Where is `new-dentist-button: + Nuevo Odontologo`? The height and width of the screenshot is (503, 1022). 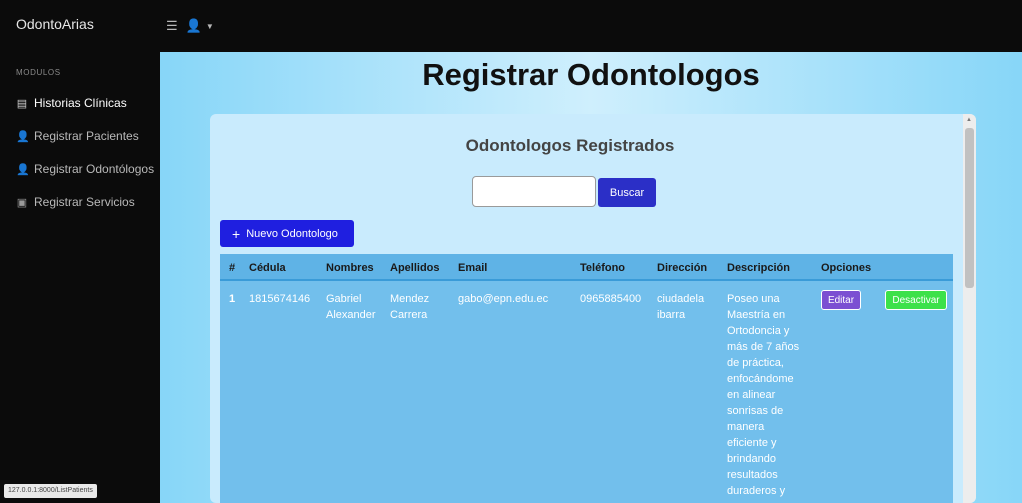 new-dentist-button: + Nuevo Odontologo is located at coordinates (287, 233).